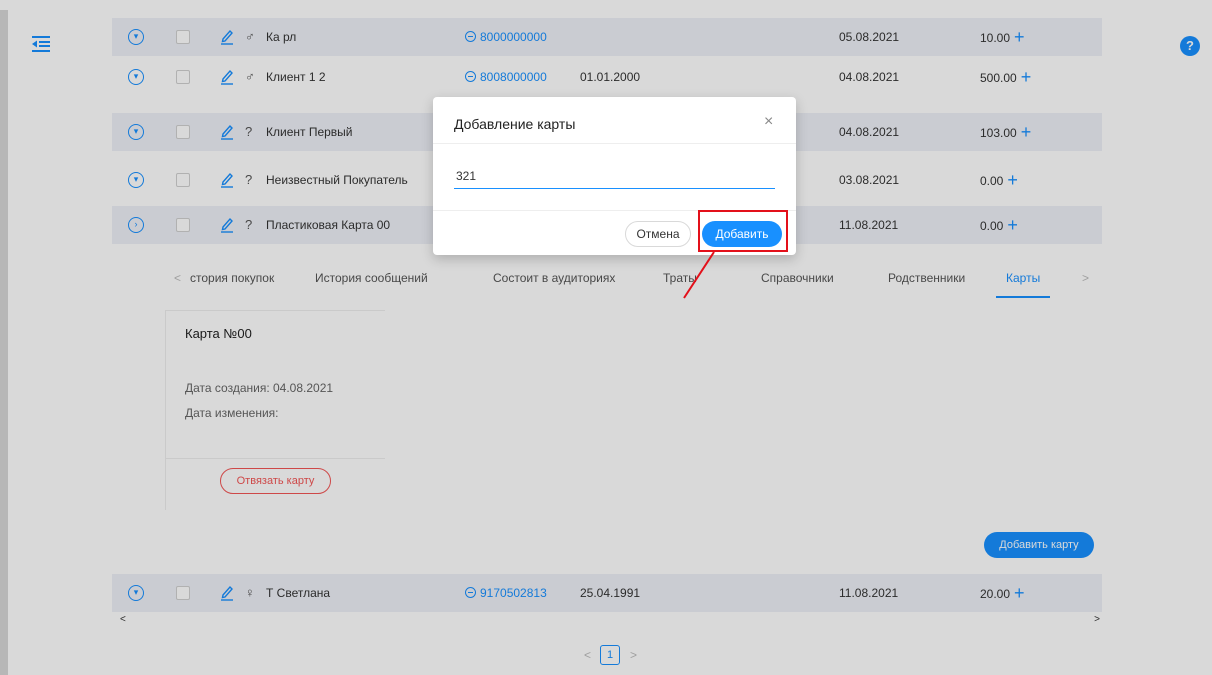  Describe the element at coordinates (614, 176) in the screenshot. I see `card-number-input` at that location.